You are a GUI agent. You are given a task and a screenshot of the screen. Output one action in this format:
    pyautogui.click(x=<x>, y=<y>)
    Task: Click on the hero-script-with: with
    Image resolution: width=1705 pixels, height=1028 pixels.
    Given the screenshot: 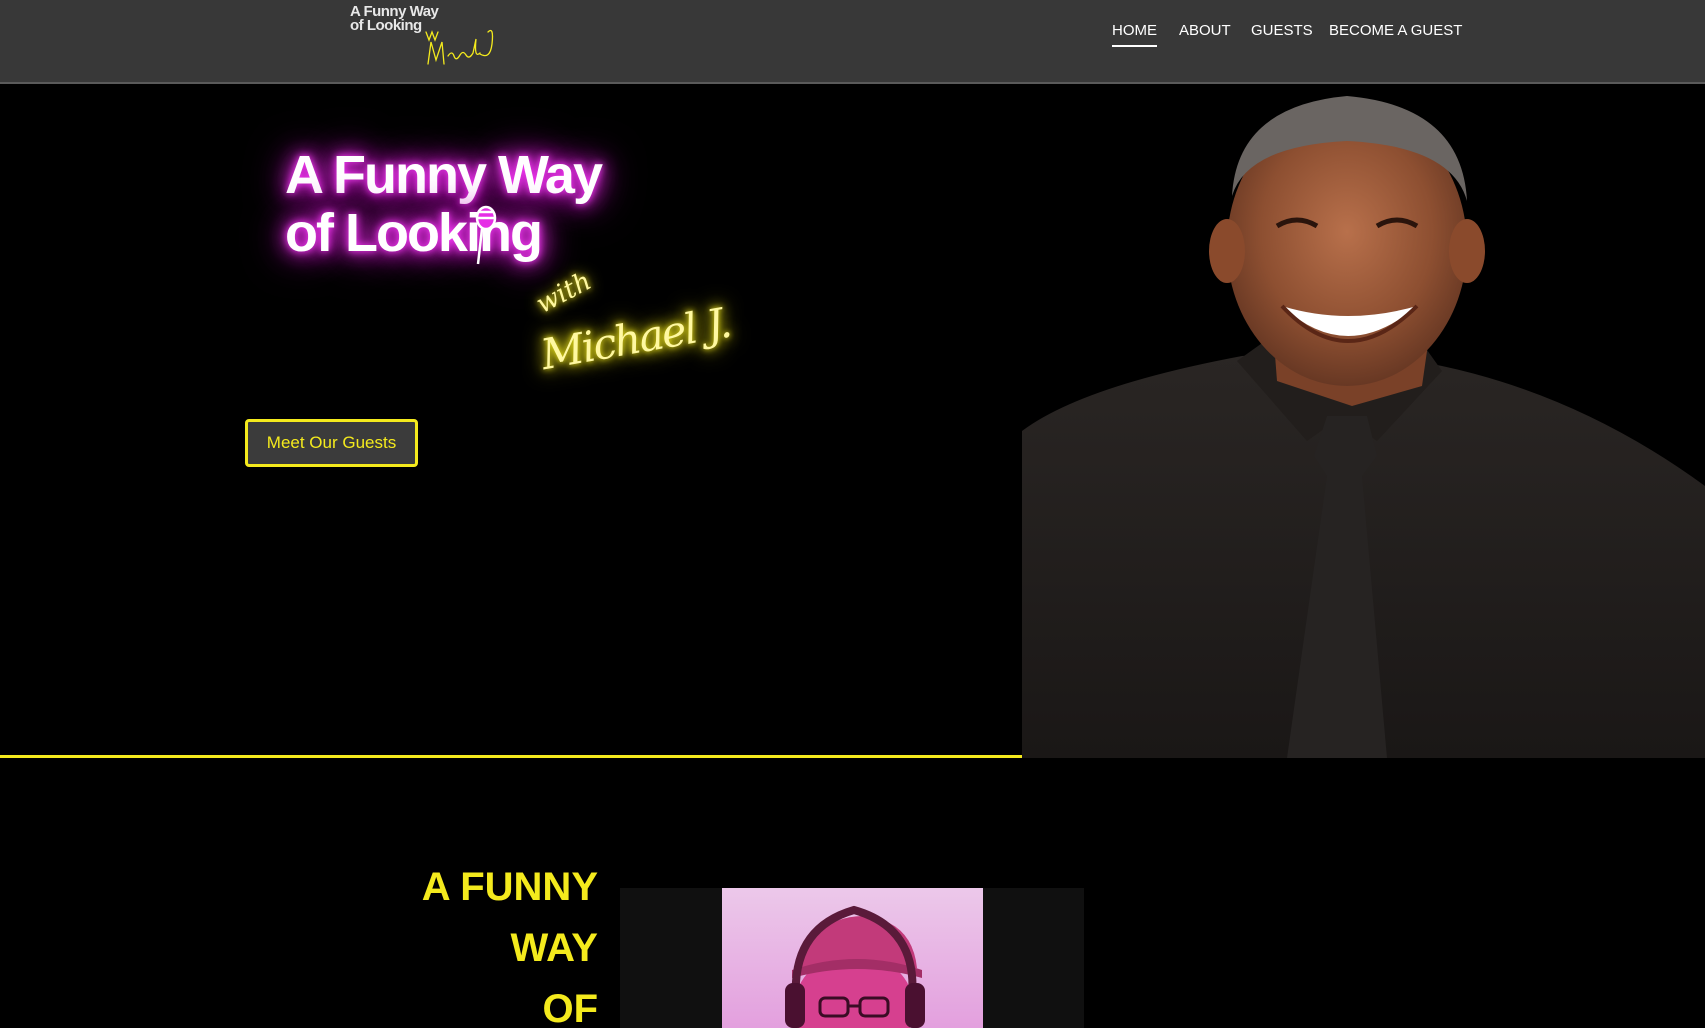 What is the action you would take?
    pyautogui.click(x=564, y=293)
    